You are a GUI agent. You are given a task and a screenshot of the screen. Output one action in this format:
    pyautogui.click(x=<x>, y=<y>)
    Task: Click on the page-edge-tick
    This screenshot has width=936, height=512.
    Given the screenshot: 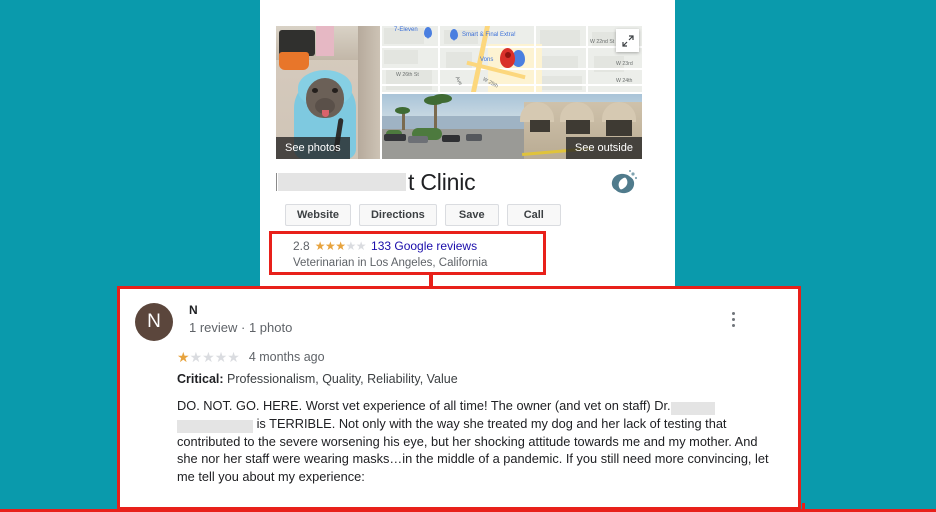 What is the action you would take?
    pyautogui.click(x=803, y=507)
    